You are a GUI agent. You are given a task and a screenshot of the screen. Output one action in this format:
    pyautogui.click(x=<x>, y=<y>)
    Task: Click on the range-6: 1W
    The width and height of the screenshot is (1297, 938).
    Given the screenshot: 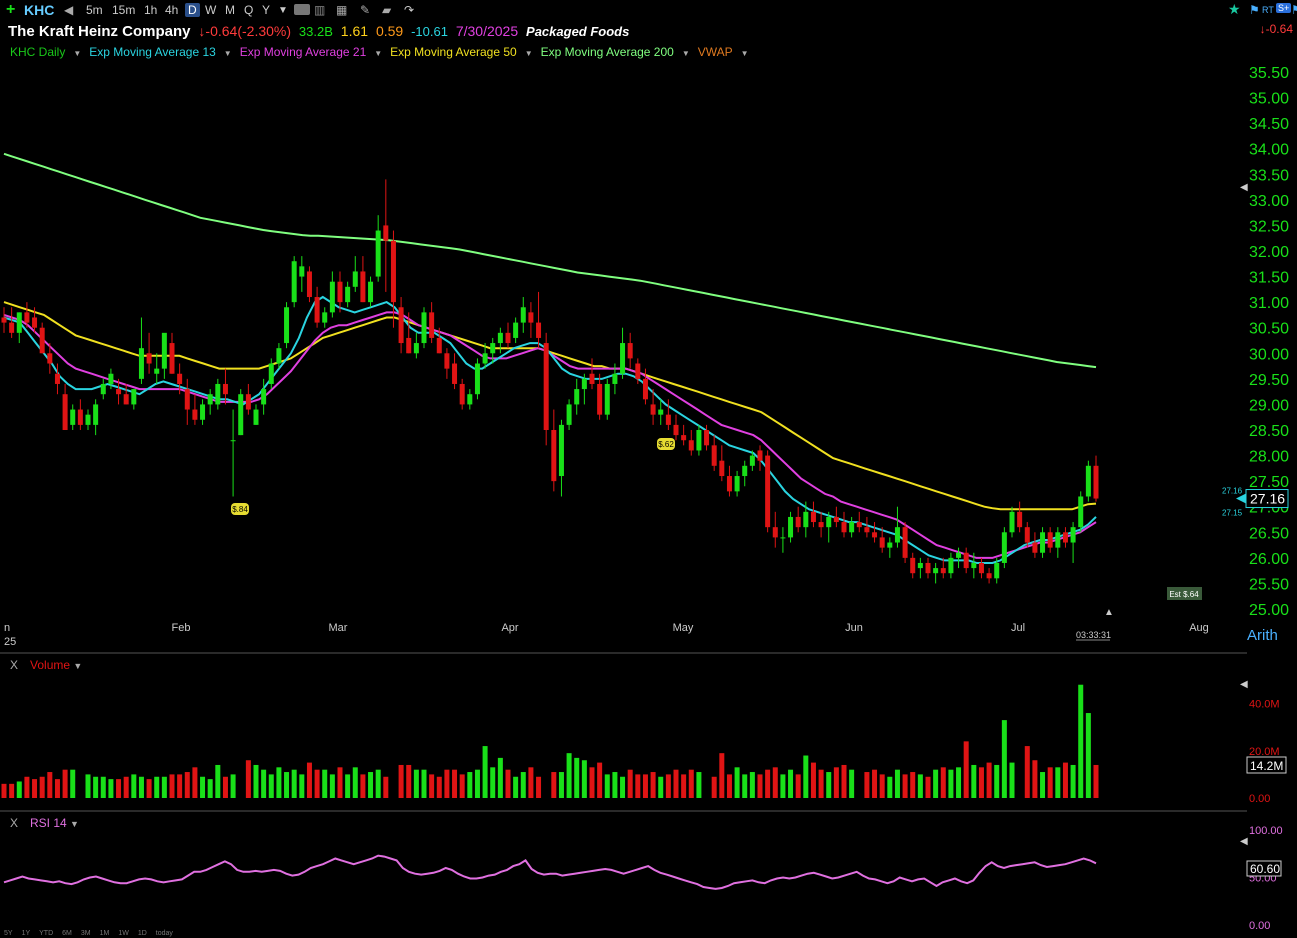 What is the action you would take?
    pyautogui.click(x=123, y=933)
    